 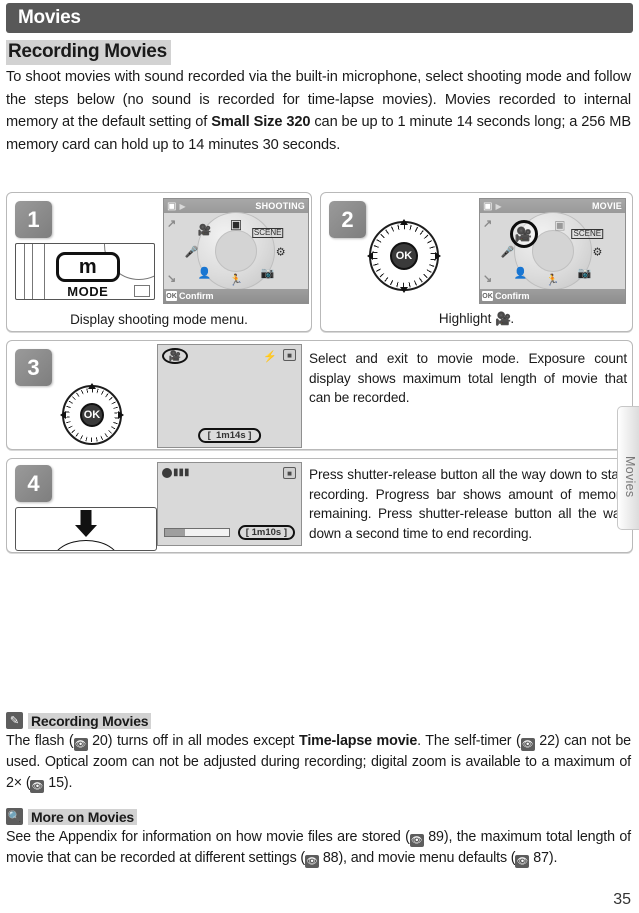 What do you see at coordinates (86, 518) in the screenshot?
I see `arrow-shaft` at bounding box center [86, 518].